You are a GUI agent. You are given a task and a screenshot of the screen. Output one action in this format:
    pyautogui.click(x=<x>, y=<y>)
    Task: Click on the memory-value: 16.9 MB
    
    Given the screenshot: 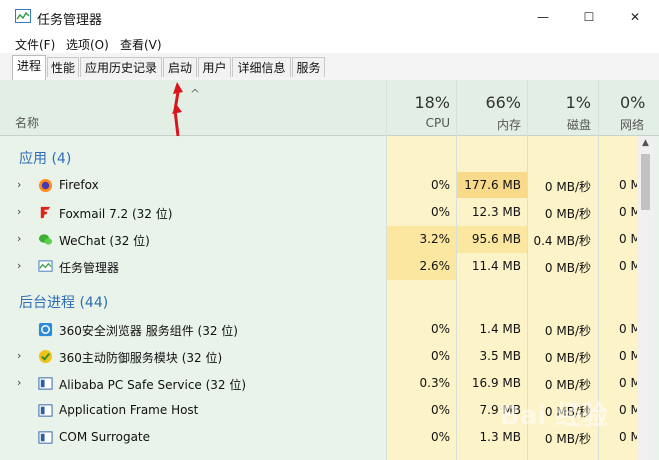 What is the action you would take?
    pyautogui.click(x=496, y=383)
    